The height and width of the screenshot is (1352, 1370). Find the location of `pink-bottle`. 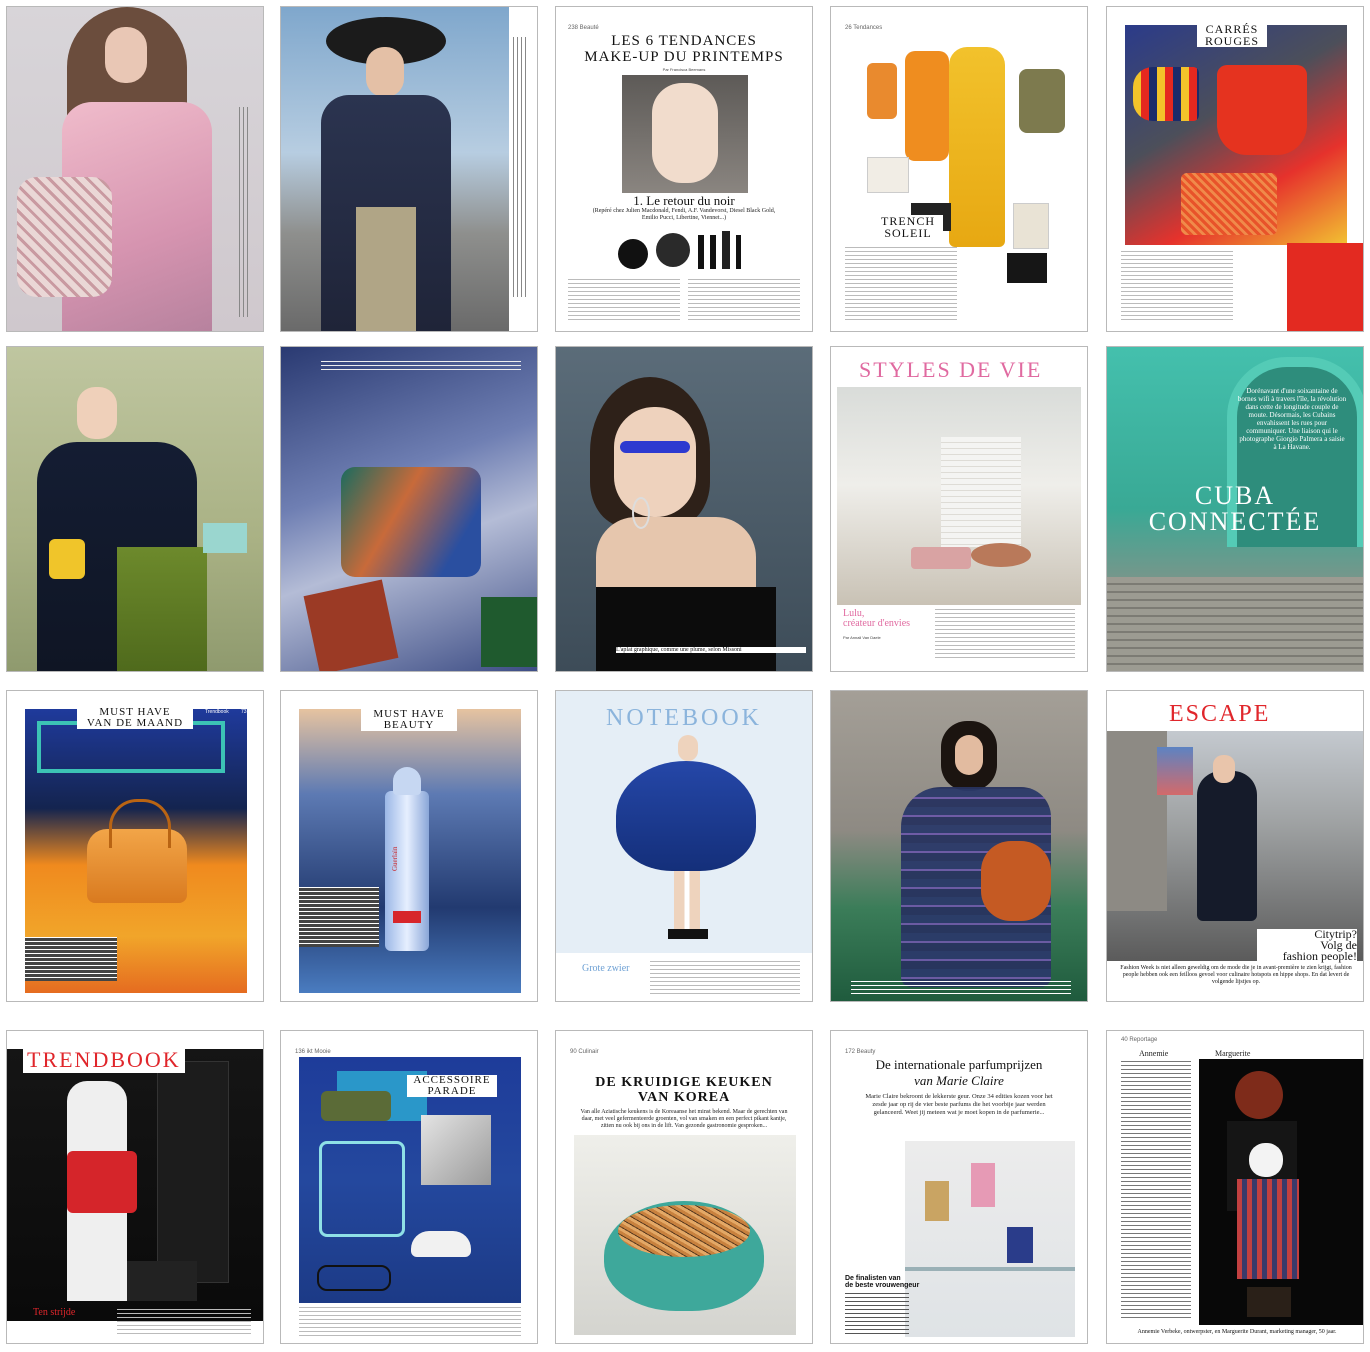

pink-bottle is located at coordinates (983, 1185).